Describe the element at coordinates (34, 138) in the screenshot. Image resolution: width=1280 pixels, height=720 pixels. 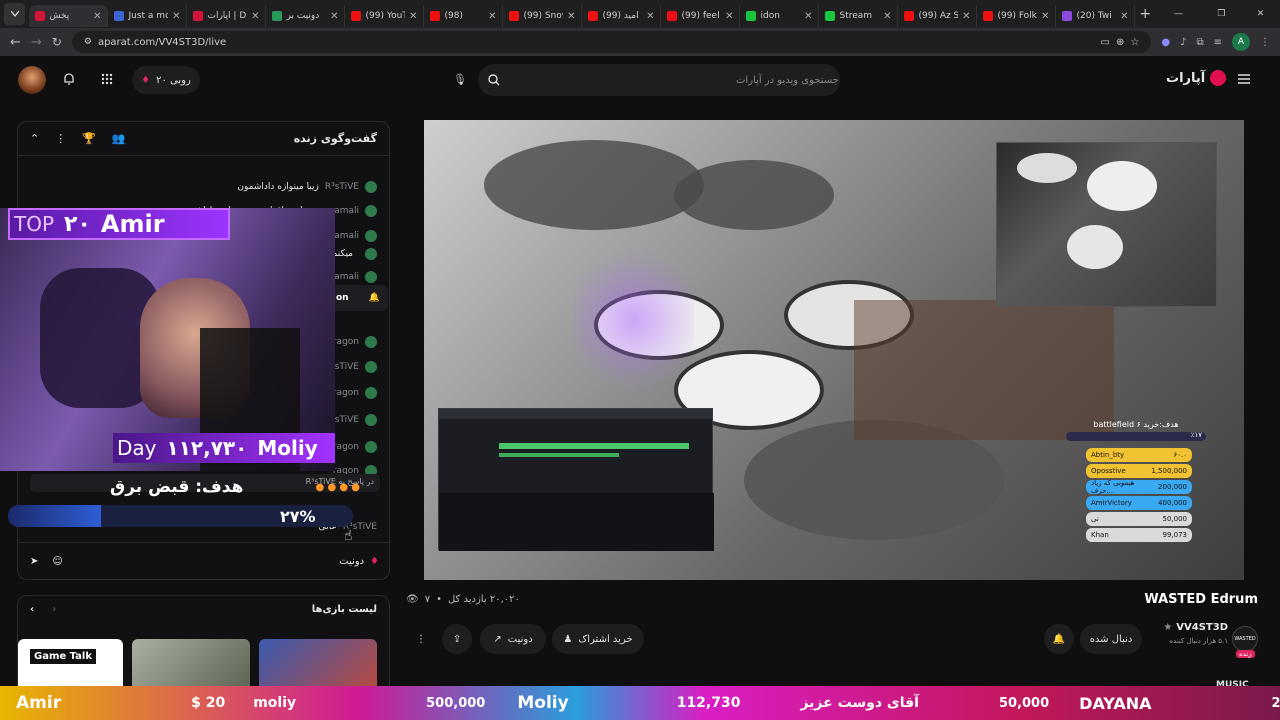
I see `collapse-chat-icon: ⌃` at that location.